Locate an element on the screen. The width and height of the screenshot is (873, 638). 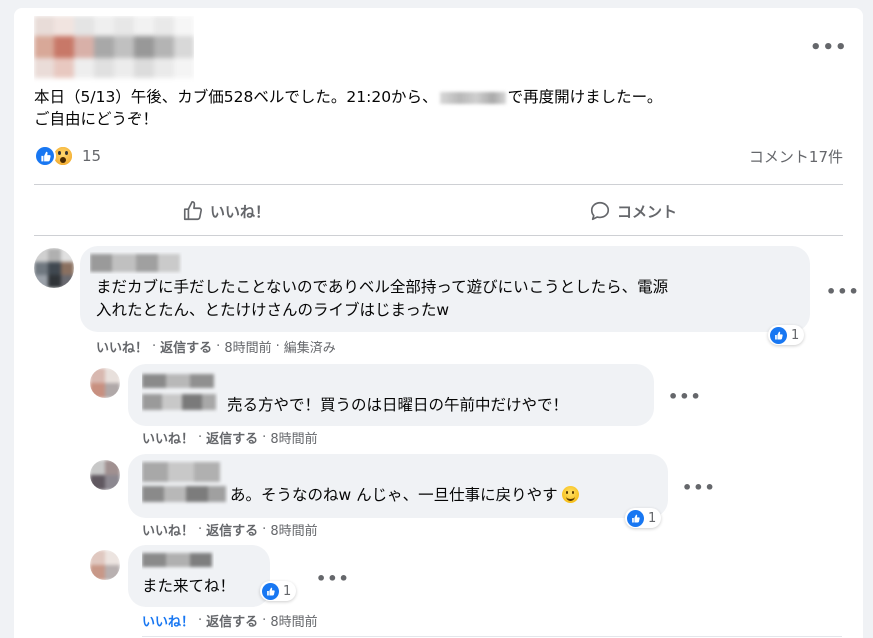
comment-button-label: コメント is located at coordinates (647, 211).